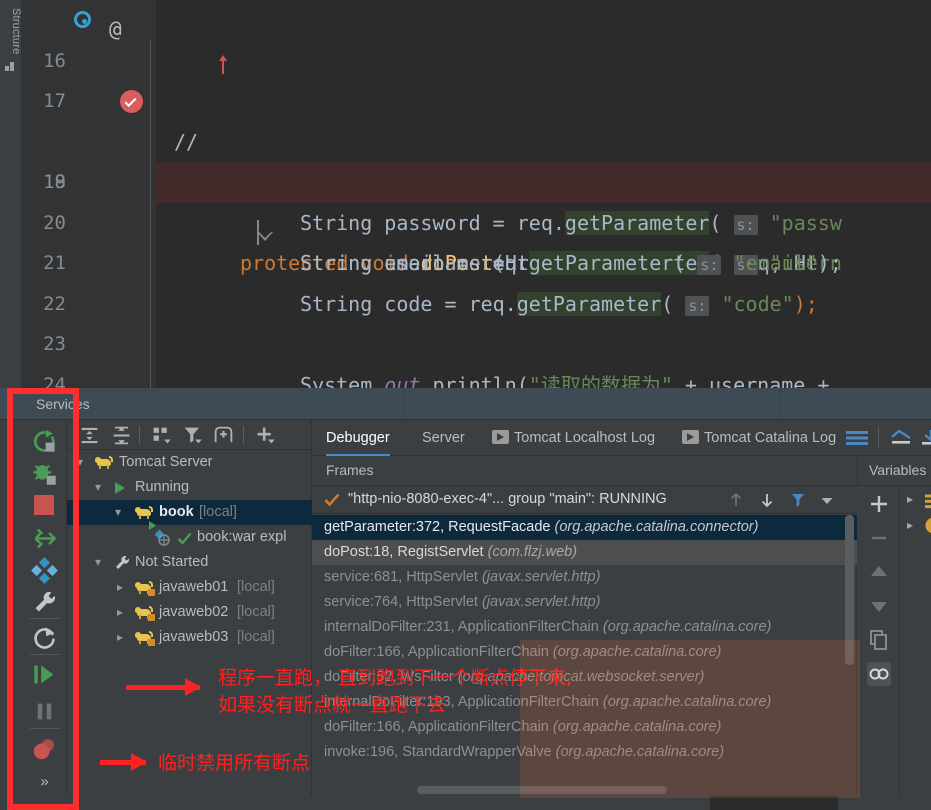  What do you see at coordinates (901, 440) in the screenshot?
I see `soft-wrap-icon` at bounding box center [901, 440].